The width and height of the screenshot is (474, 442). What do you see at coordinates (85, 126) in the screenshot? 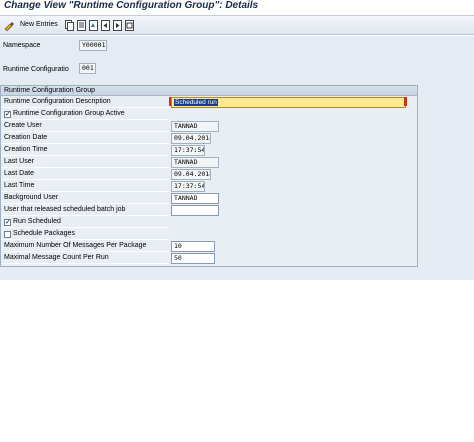
I see `row-create-user: Create User` at bounding box center [85, 126].